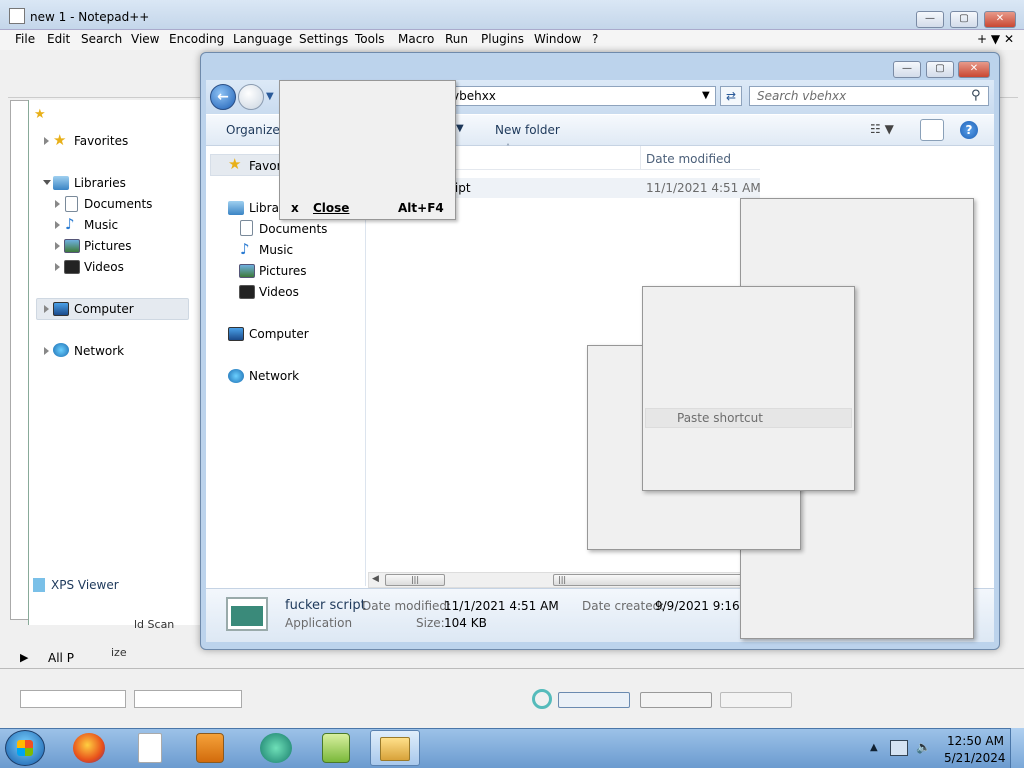  Describe the element at coordinates (25, 748) in the screenshot. I see `windows-logo-icon` at that location.